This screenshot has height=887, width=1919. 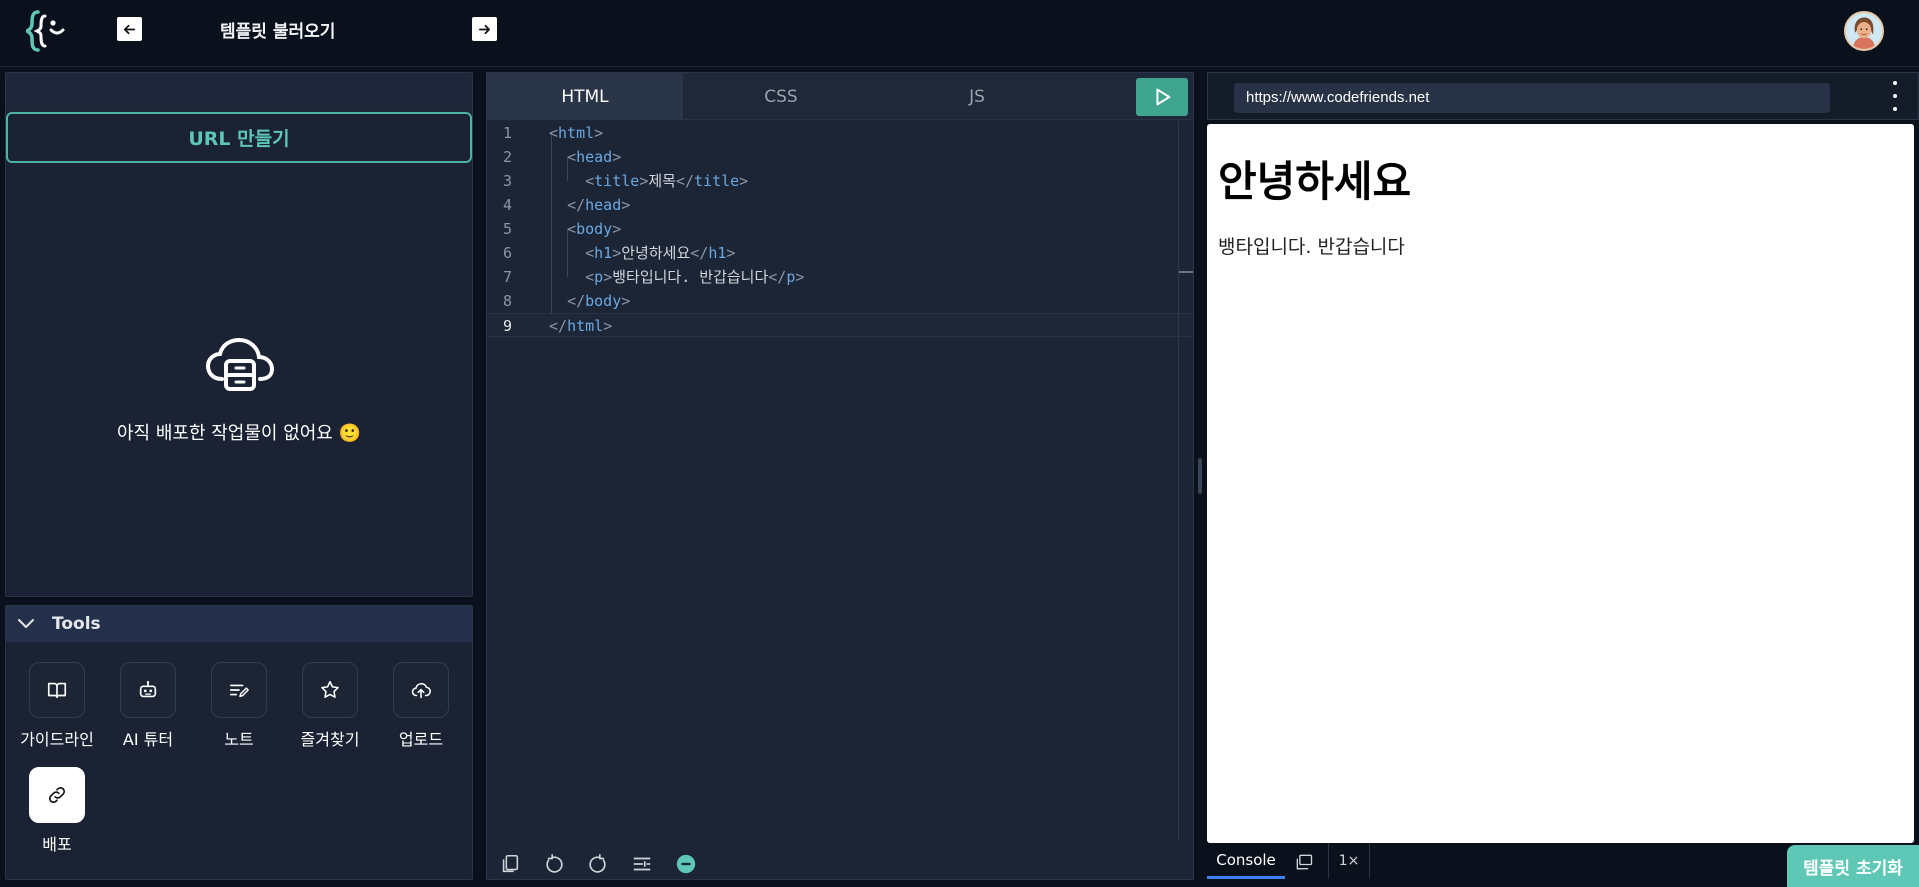 What do you see at coordinates (599, 277) in the screenshot?
I see `code-tag-name: p` at bounding box center [599, 277].